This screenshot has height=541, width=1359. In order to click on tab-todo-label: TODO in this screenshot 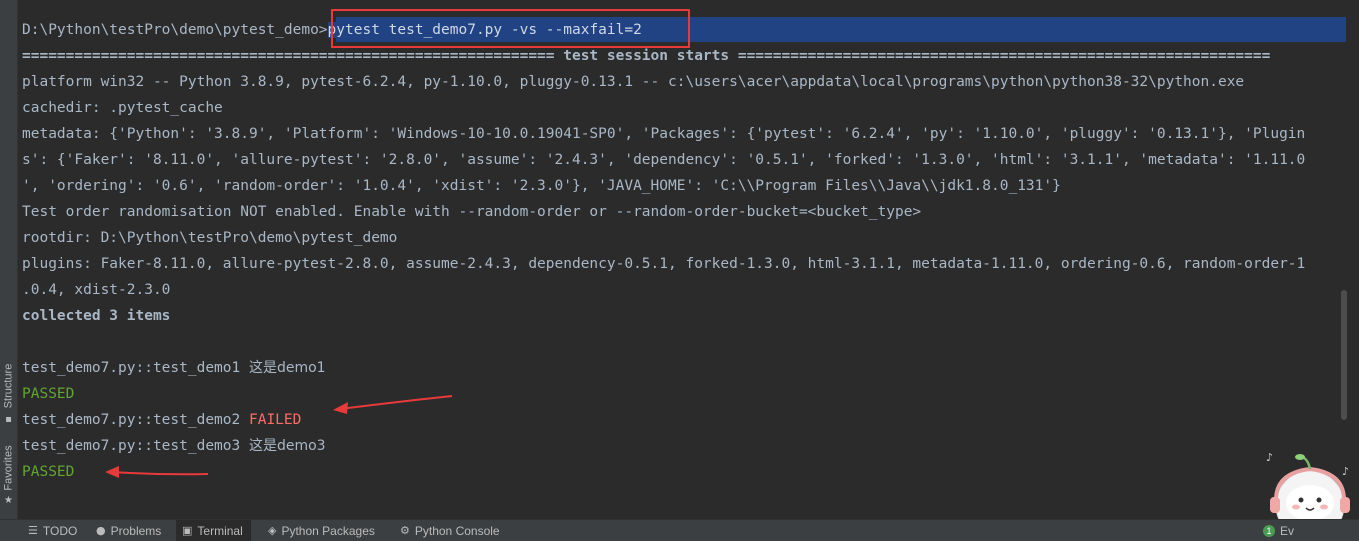, I will do `click(60, 531)`.